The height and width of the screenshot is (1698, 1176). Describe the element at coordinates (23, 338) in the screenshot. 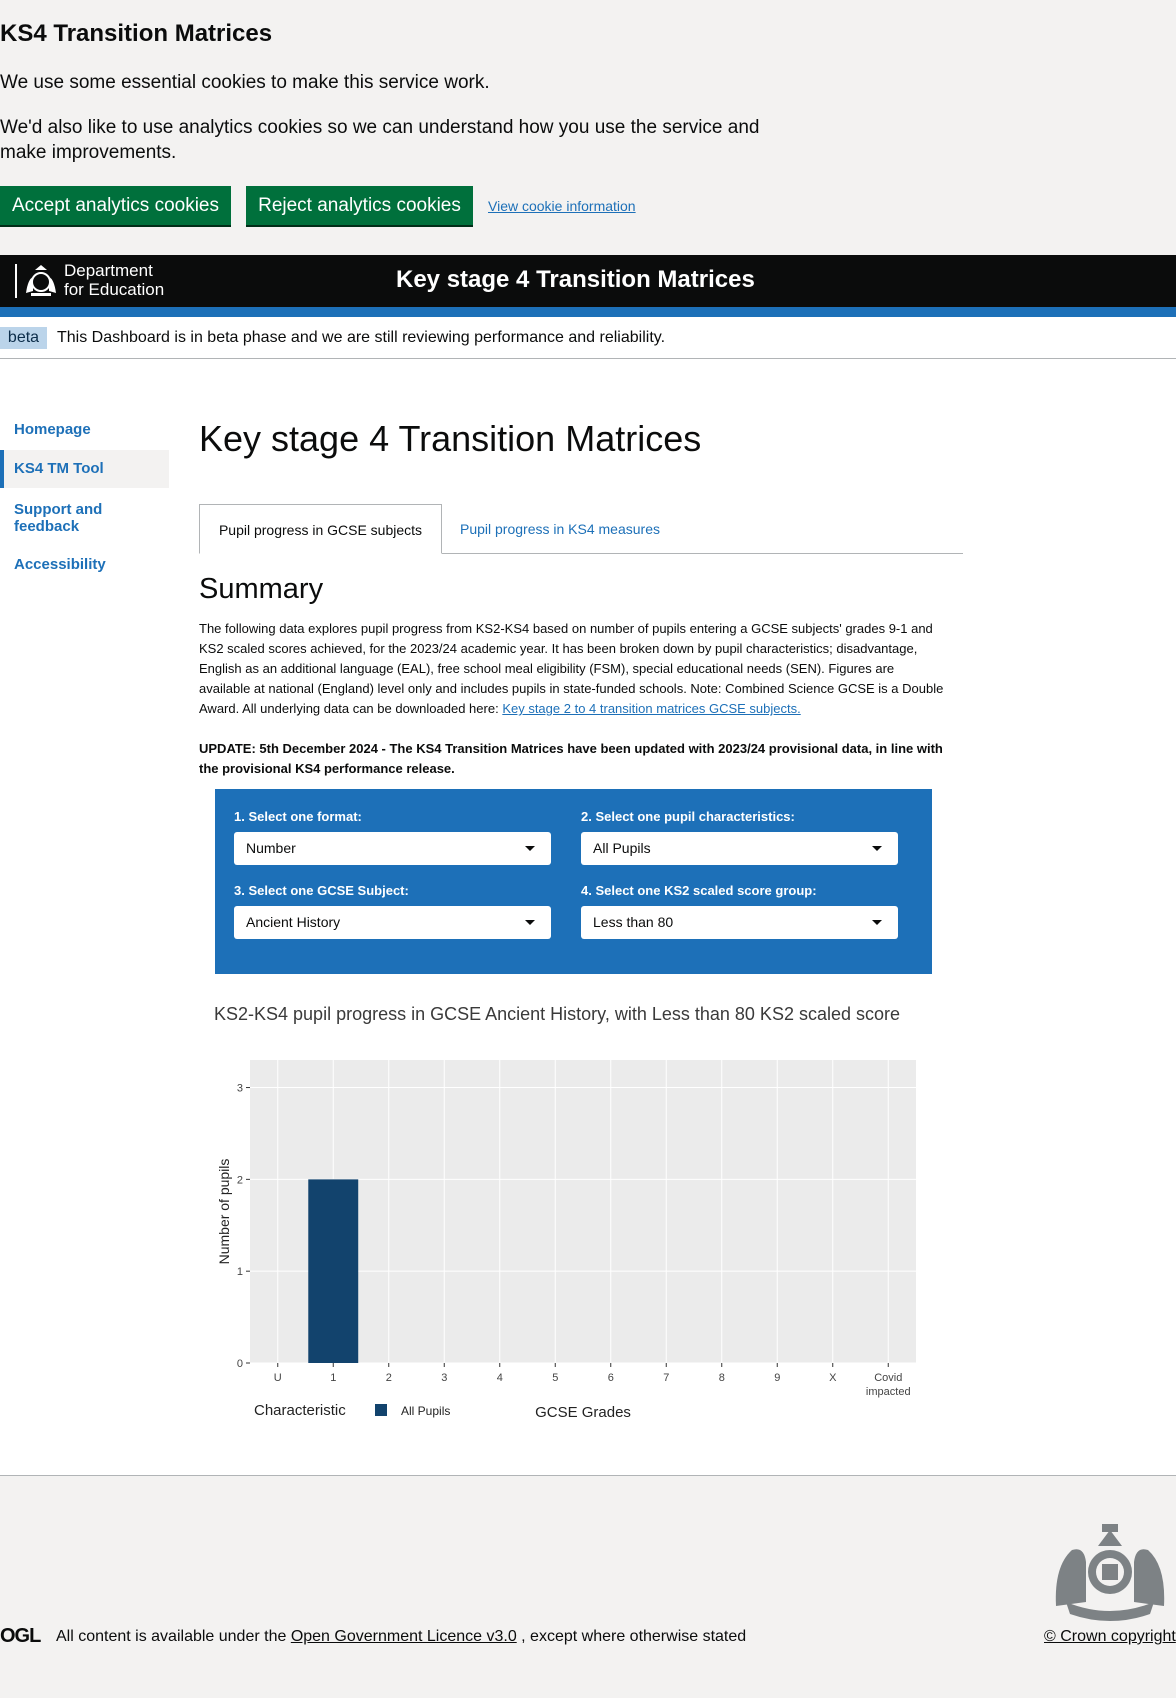

I see `beta-tag: beta` at that location.